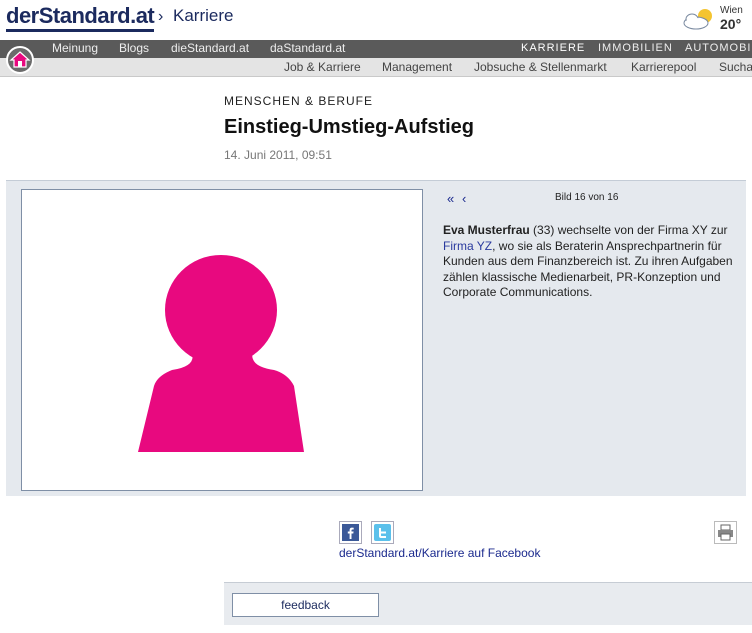  I want to click on home-icon, so click(20, 59).